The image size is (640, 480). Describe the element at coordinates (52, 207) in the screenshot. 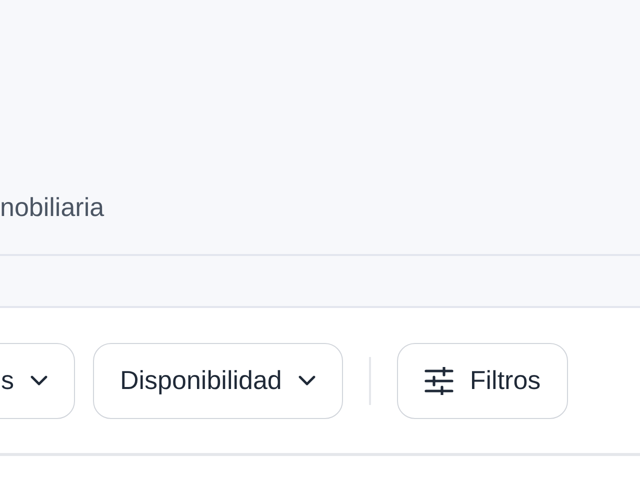

I see `subtitle-text: nobiliaria` at that location.